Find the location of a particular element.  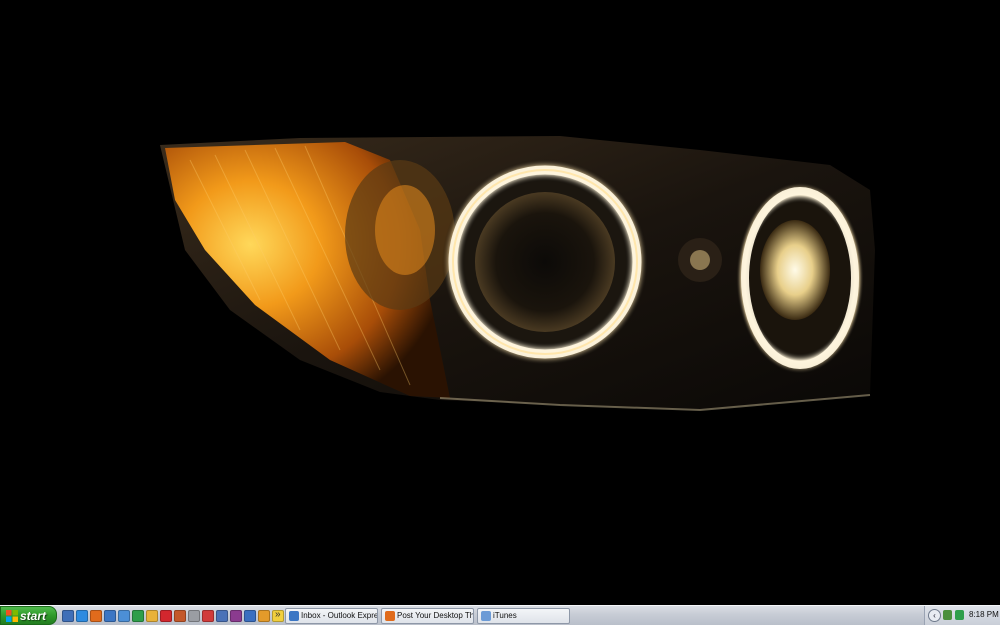

tray-network-icon is located at coordinates (947, 615).